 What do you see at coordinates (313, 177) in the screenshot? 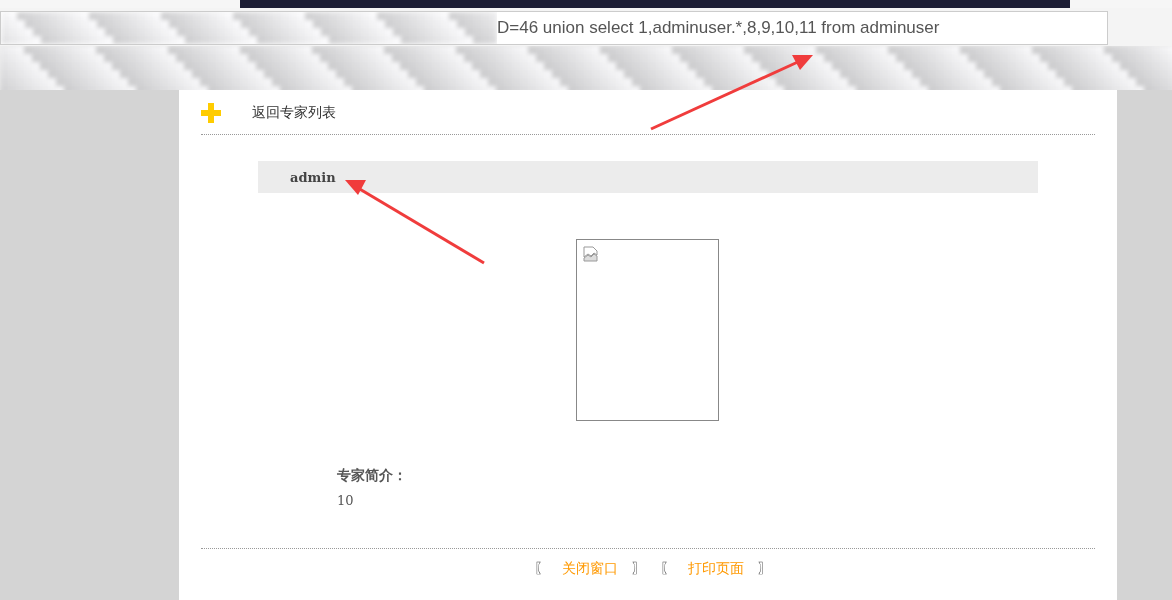
I see `expert-name: admin` at bounding box center [313, 177].